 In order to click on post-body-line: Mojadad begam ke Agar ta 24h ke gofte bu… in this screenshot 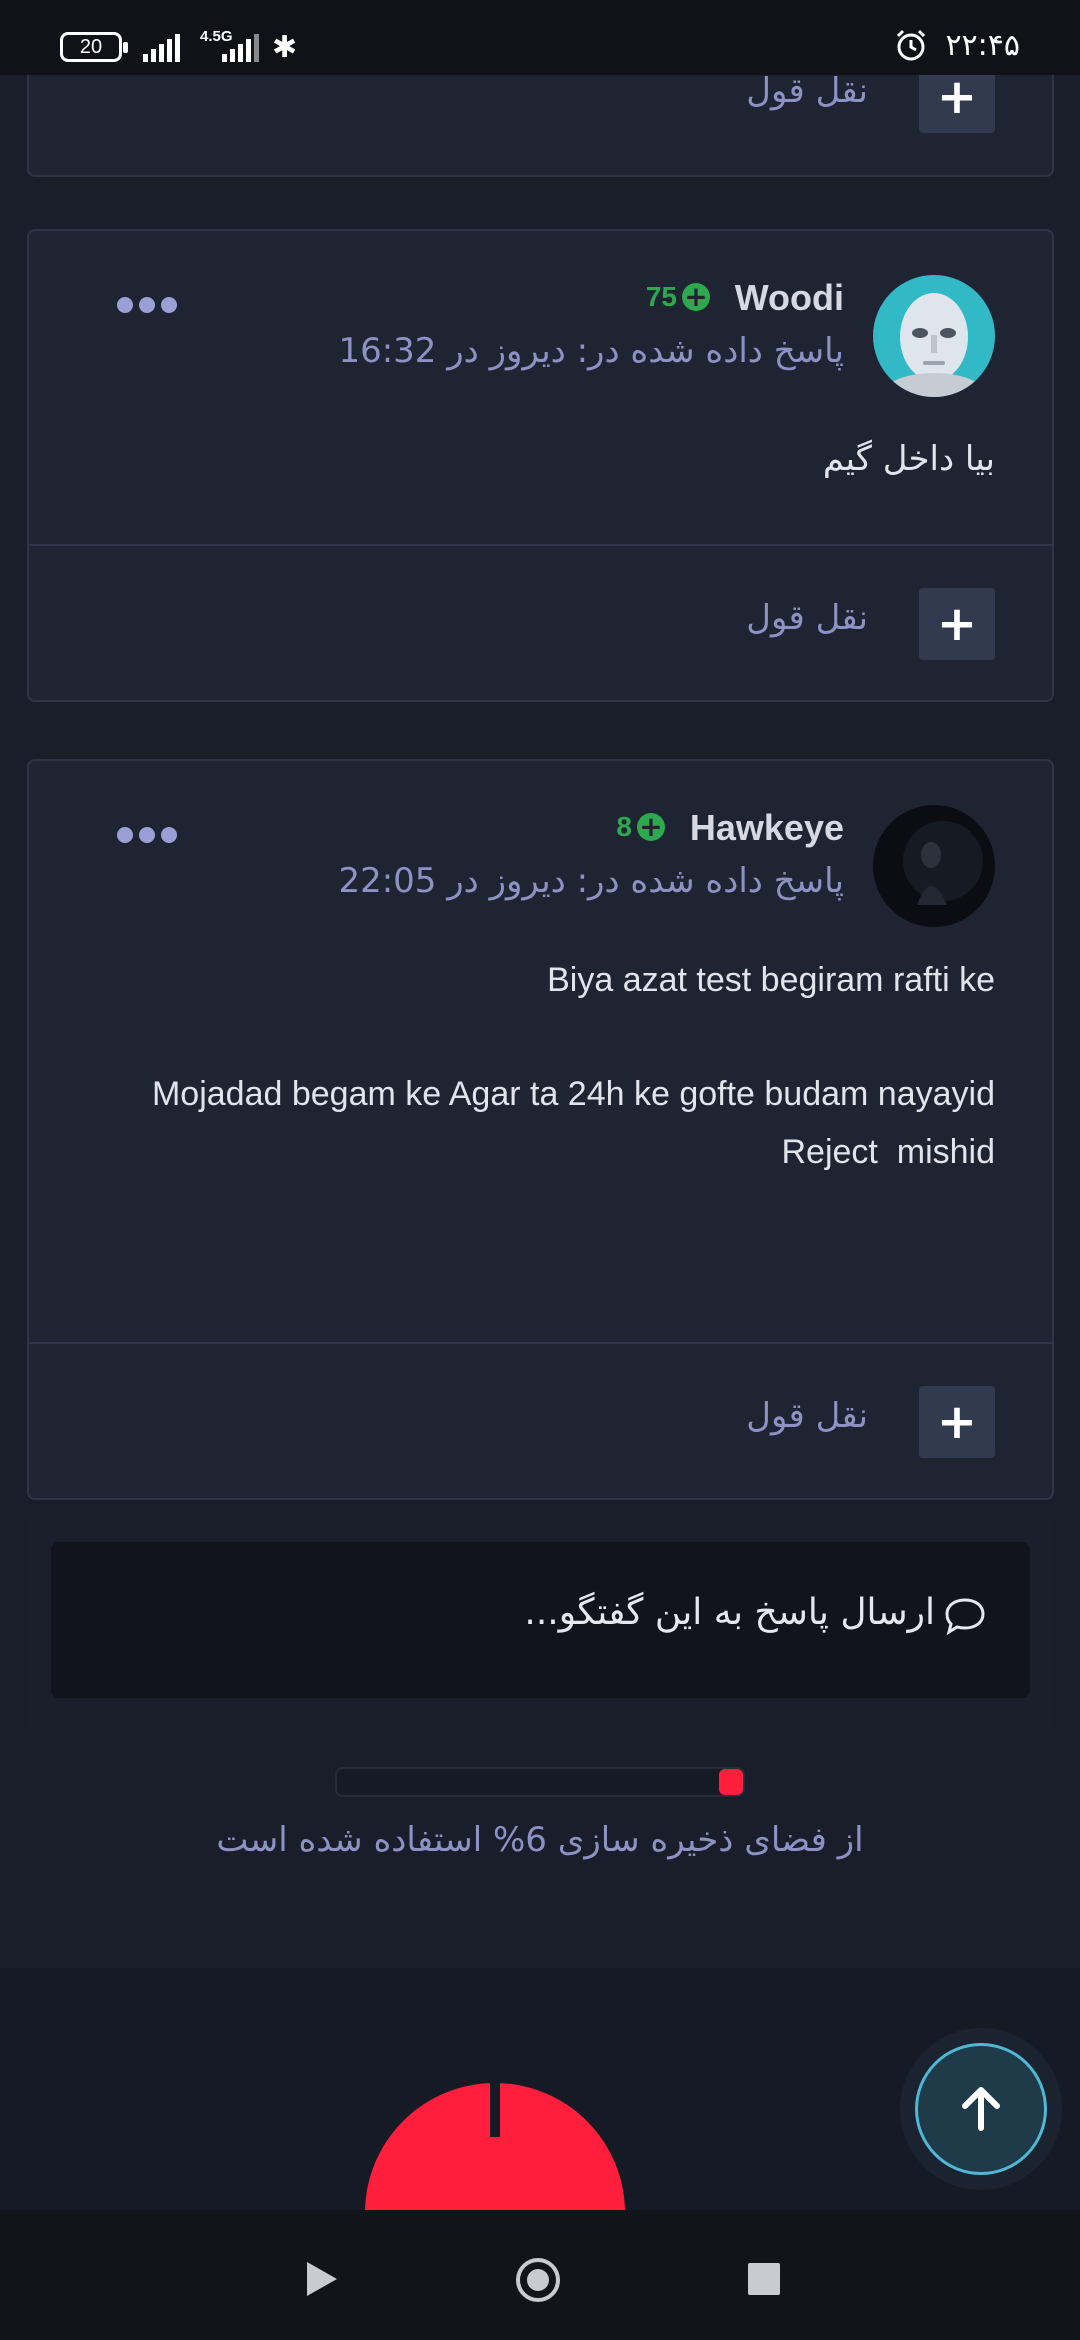, I will do `click(573, 1094)`.